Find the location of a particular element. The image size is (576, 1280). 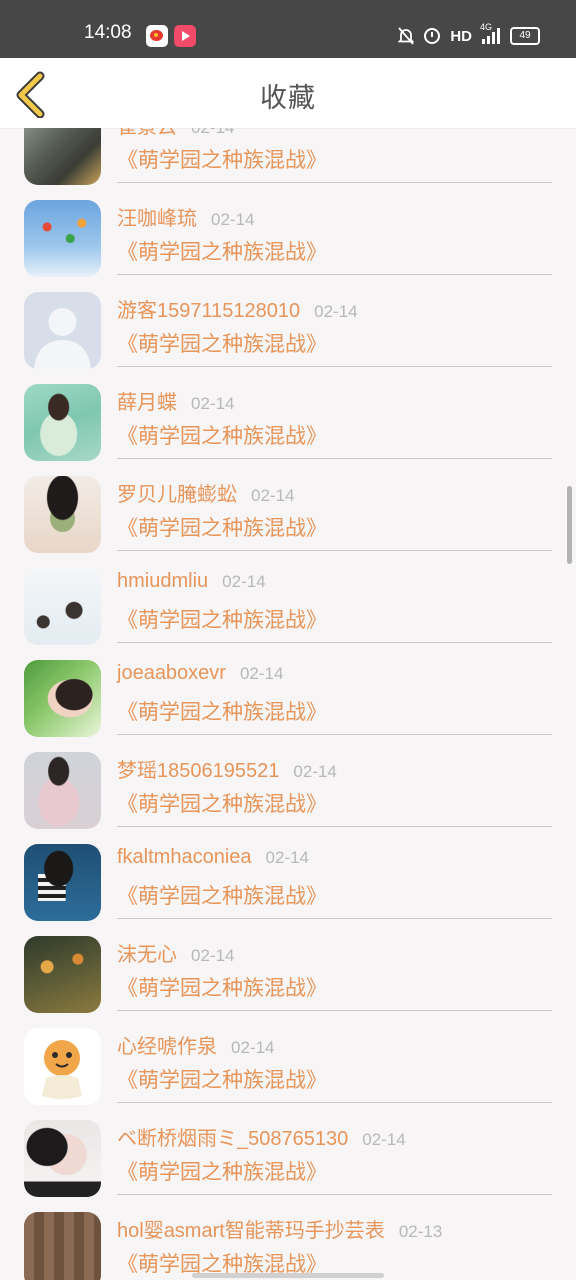

user-name: 沫无心 is located at coordinates (147, 955).